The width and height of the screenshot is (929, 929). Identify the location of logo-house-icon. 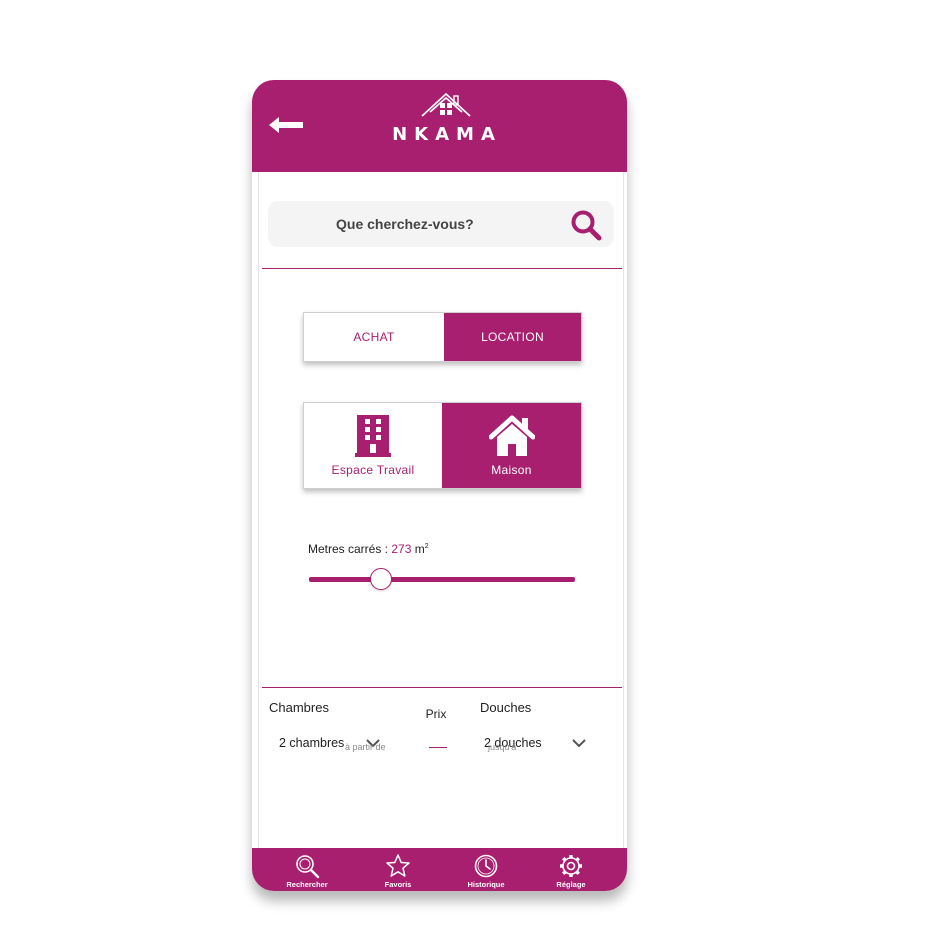
(446, 104).